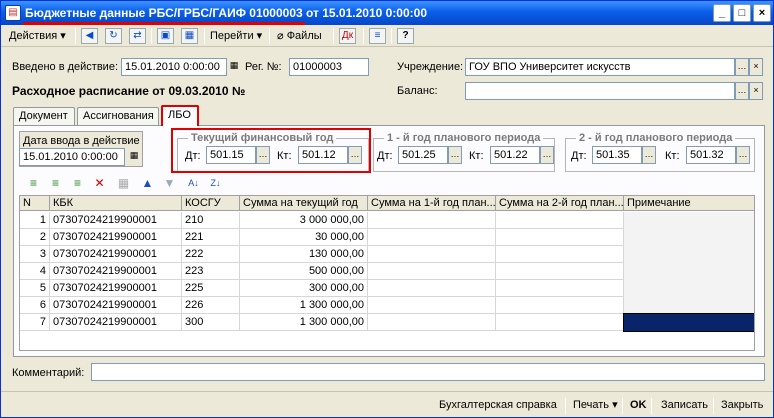 The width and height of the screenshot is (774, 418). Describe the element at coordinates (147, 183) in the screenshot. I see `move-up-icon: ▲` at that location.